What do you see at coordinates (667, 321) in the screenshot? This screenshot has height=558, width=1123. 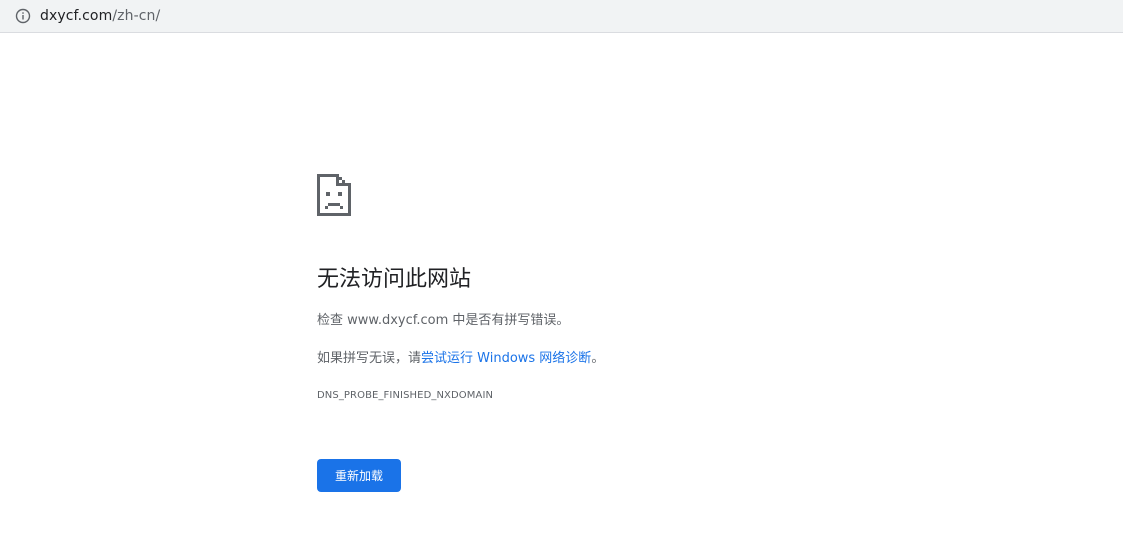 I see `check-spelling-text: 检查 www.dxycf.com 中是否有拼写错误。` at bounding box center [667, 321].